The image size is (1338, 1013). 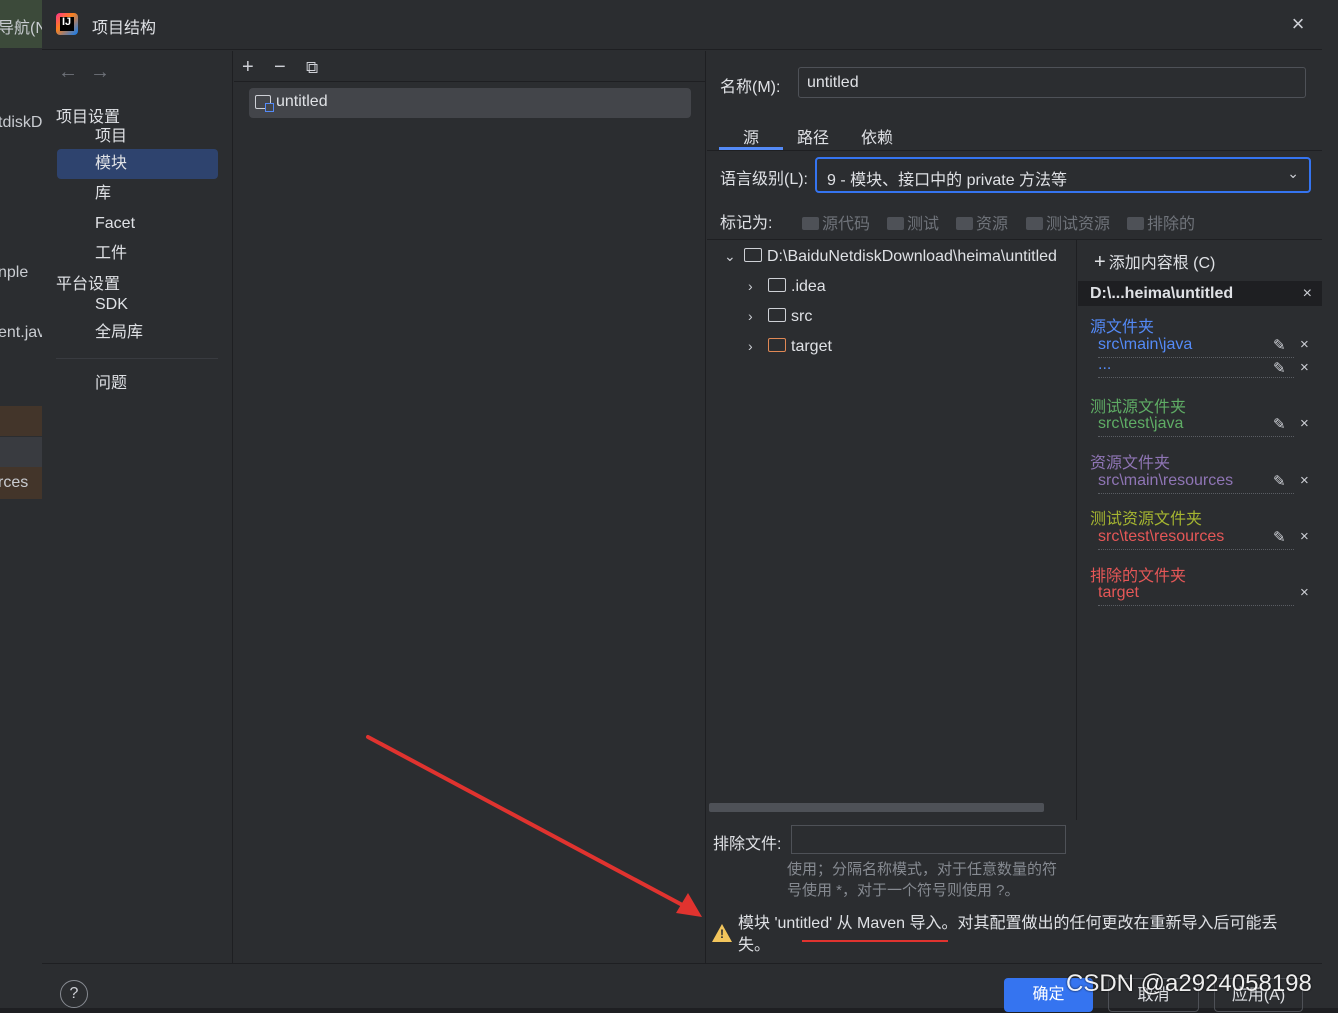 I want to click on dialog-title: 项目结构, so click(x=124, y=28).